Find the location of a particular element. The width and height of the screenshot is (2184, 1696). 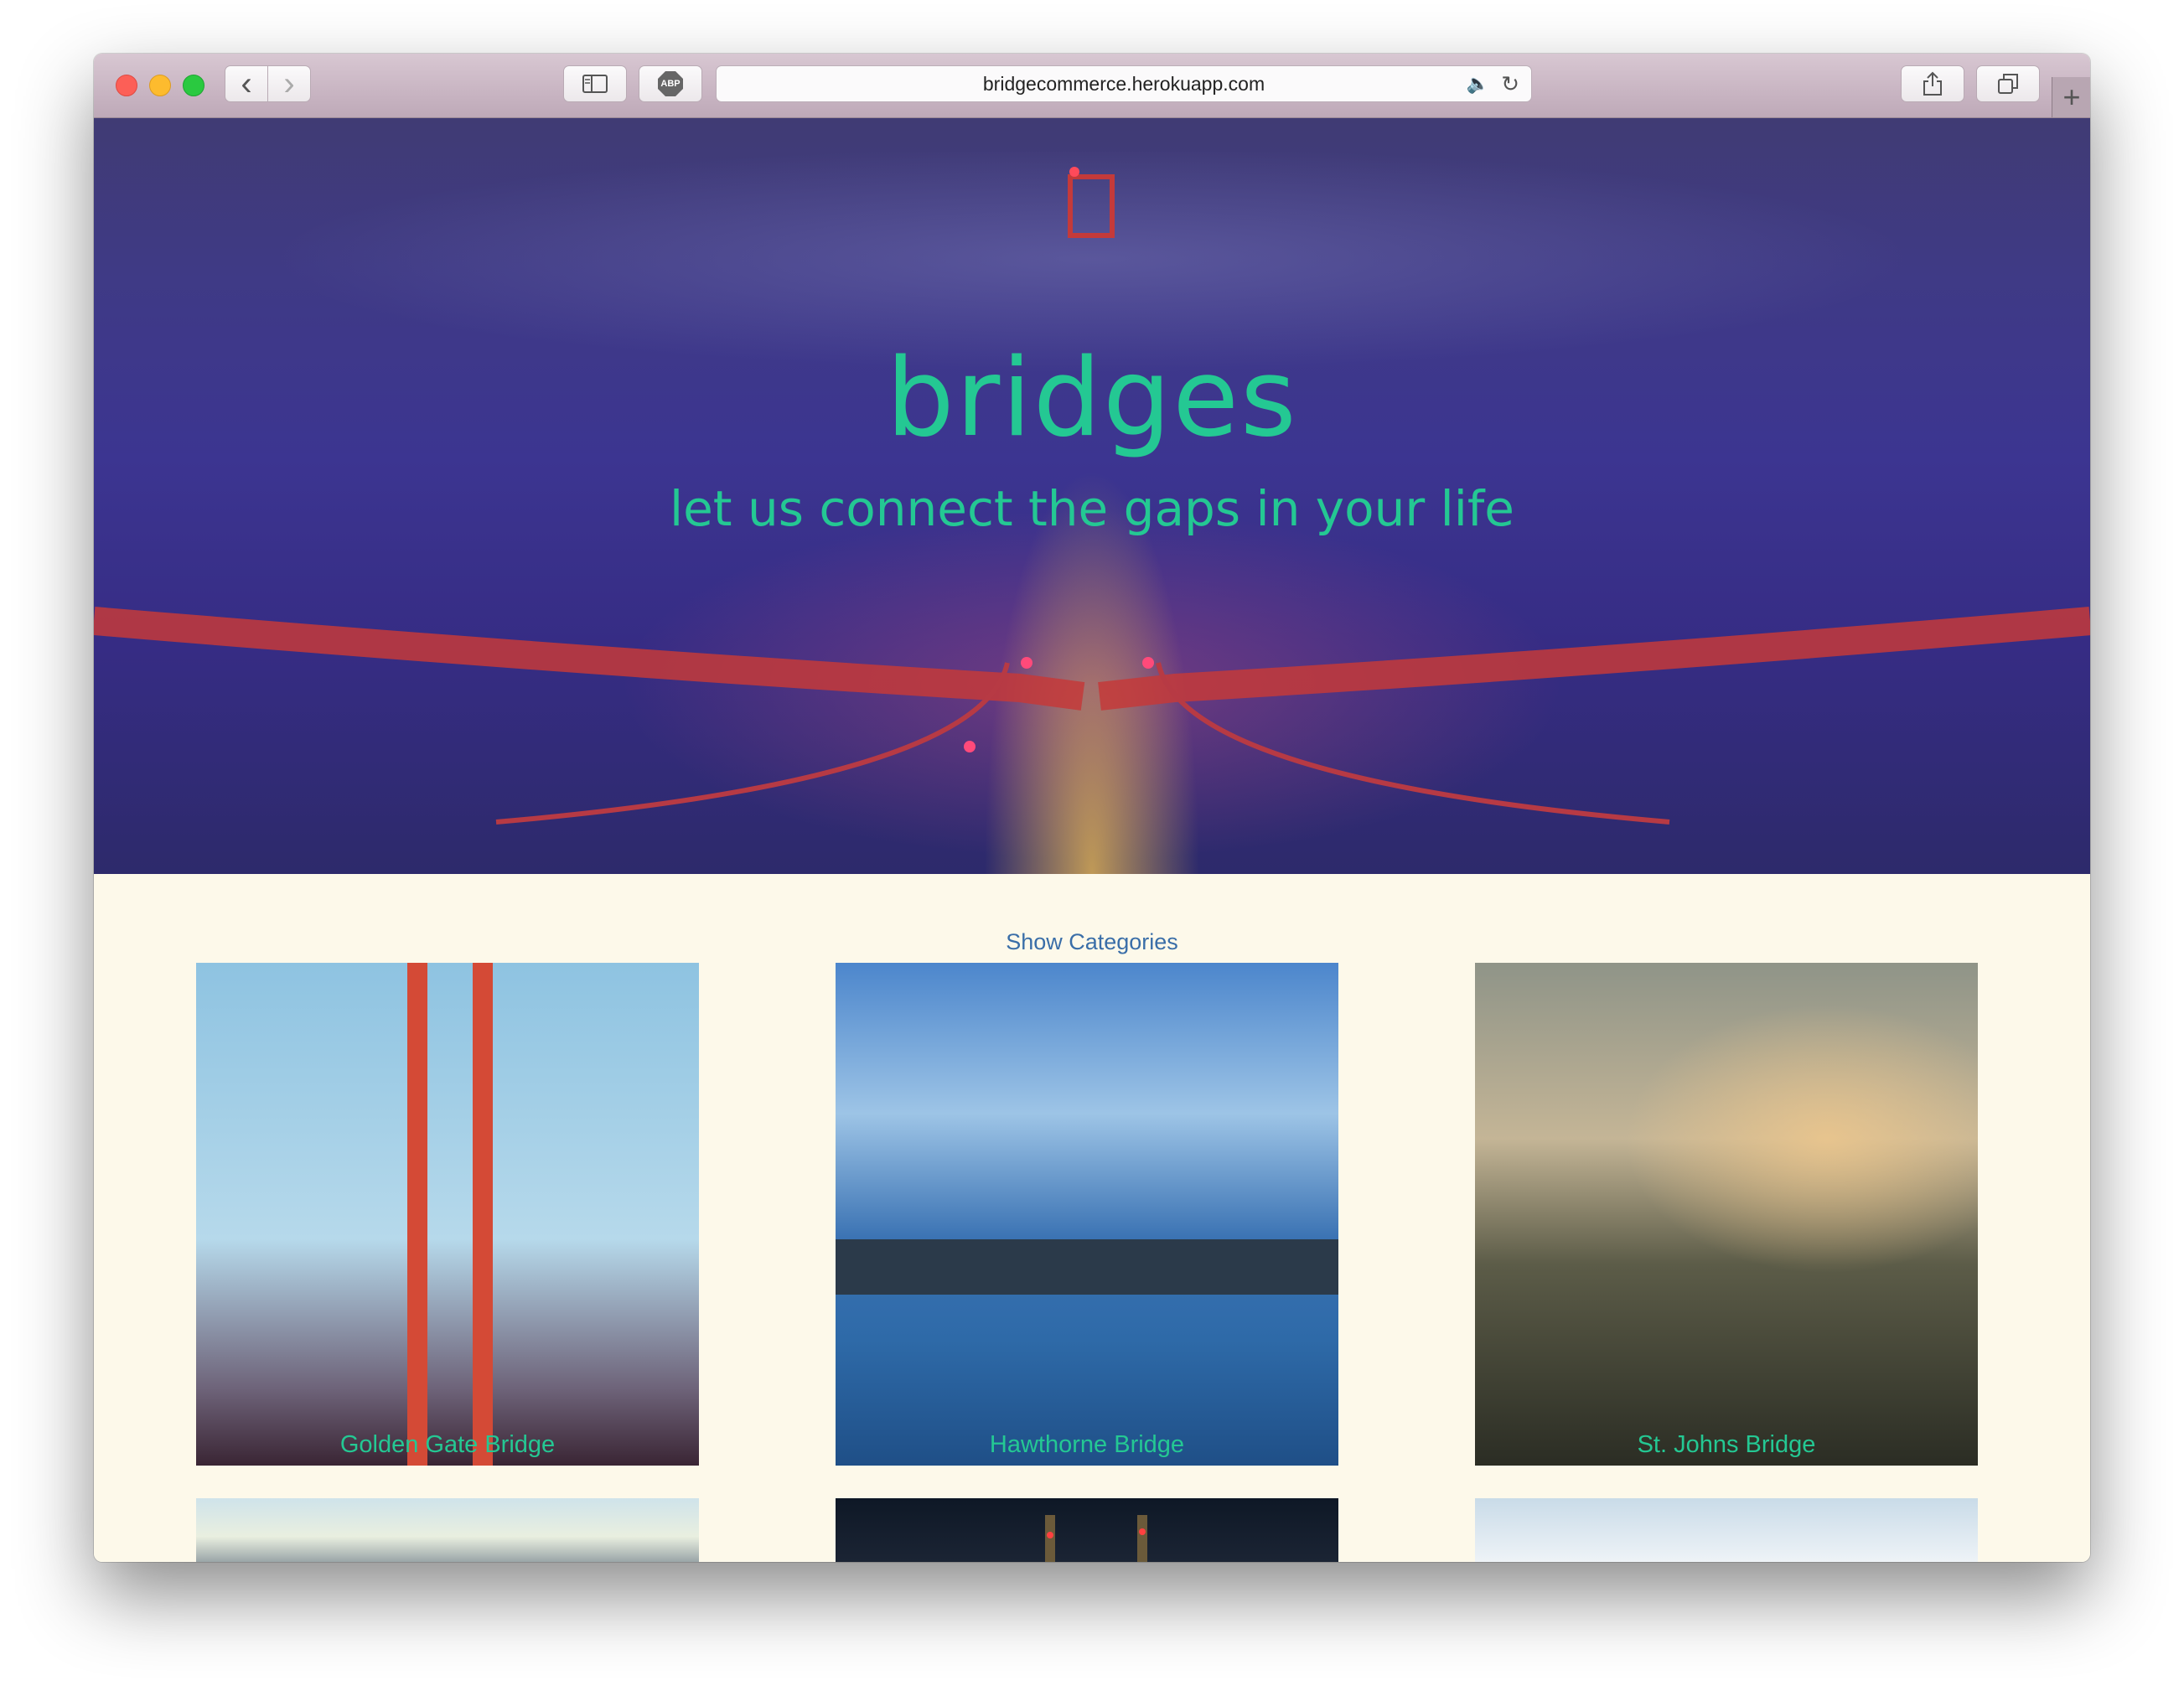

zoom-window-button is located at coordinates (193, 85).